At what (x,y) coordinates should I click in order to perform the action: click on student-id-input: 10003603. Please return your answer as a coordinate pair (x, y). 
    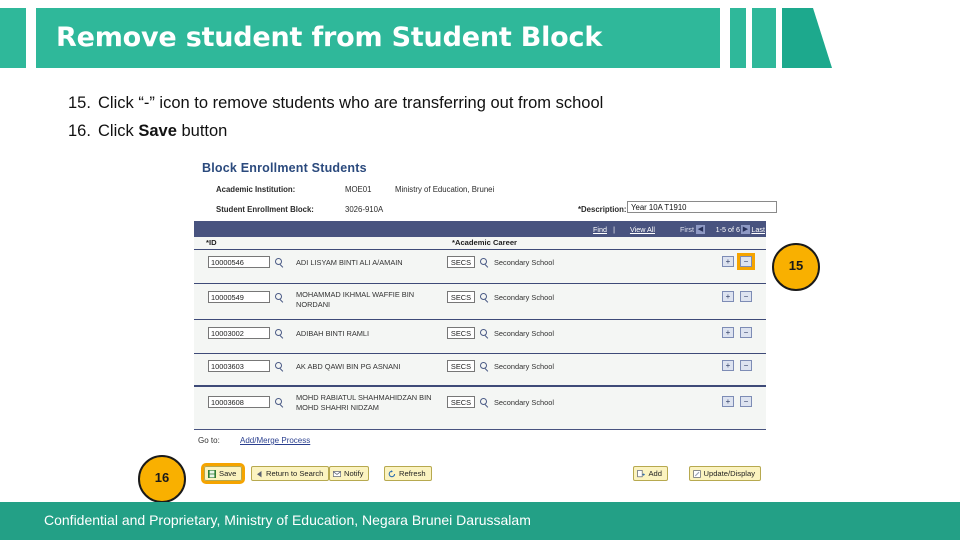
    Looking at the image, I should click on (239, 366).